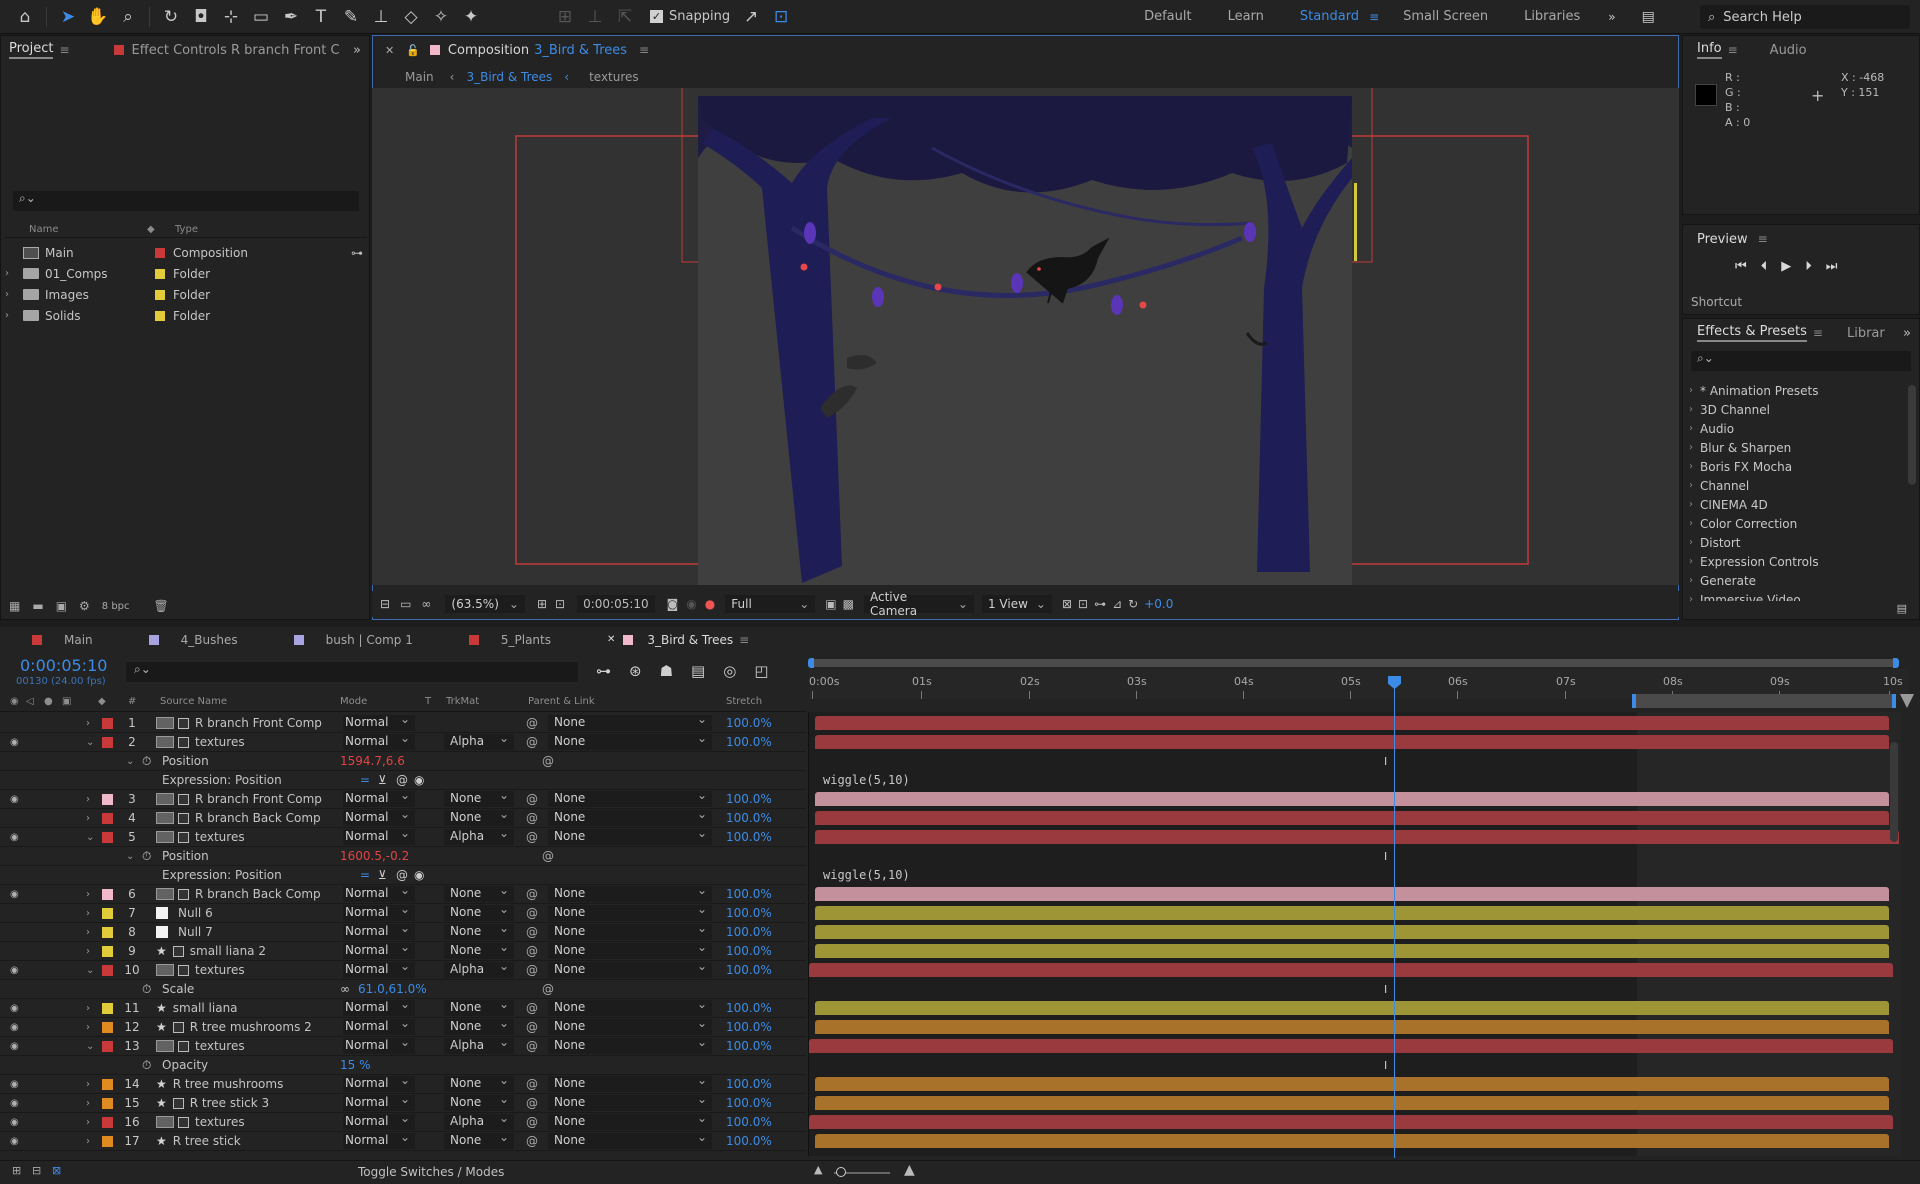  Describe the element at coordinates (184, 913) in the screenshot. I see `layer-source: Null 6` at that location.